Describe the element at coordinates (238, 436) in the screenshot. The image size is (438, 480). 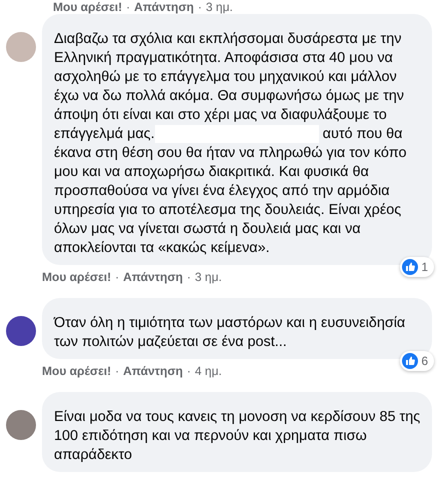
I see `comment-text: Είναι μοδα να τους κανεις τη μονοση να κερδίσουν 85 της 100 επιδότηση και να περνούν και χρηματα πισω απαράδεκτο` at that location.